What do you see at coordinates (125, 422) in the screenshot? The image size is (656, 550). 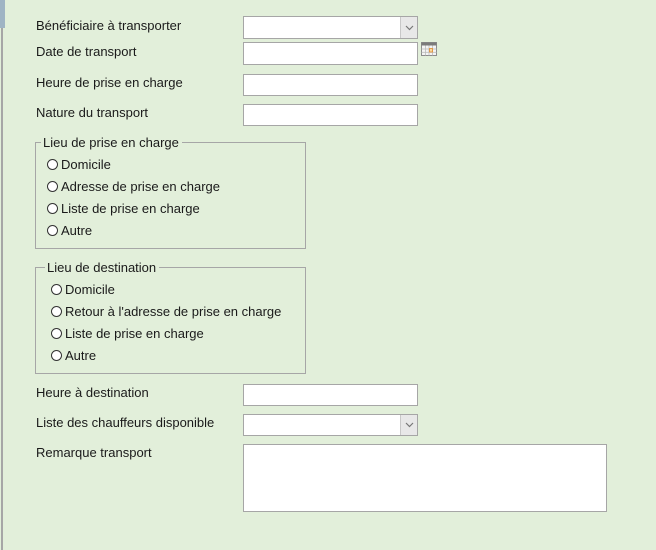 I see `chauffeurs-label: Liste des chauffeurs disponible` at bounding box center [125, 422].